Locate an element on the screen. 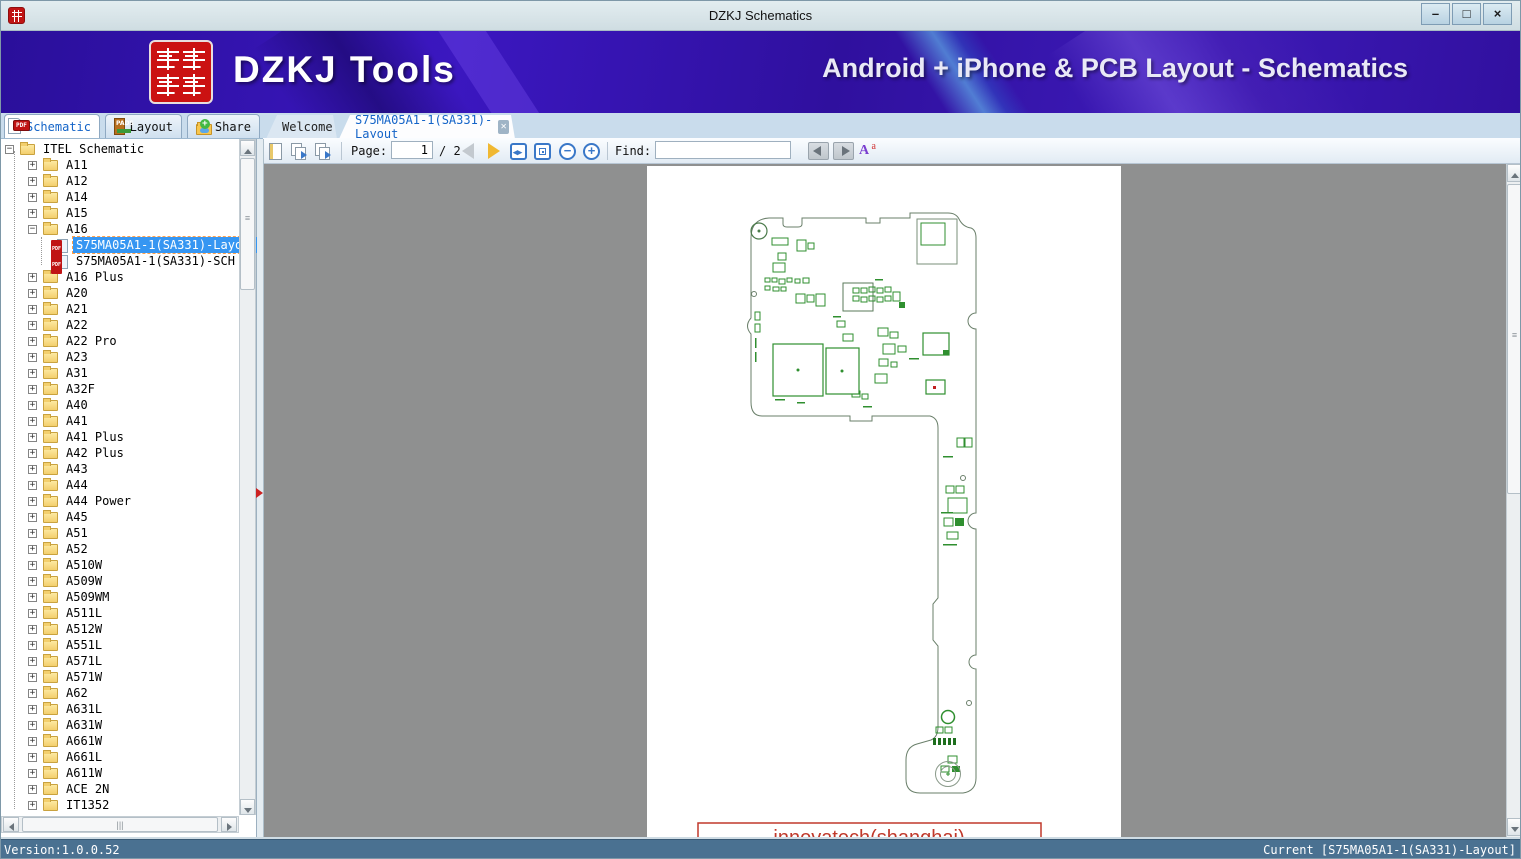 This screenshot has height=859, width=1521. tree-item-a571w: + A571W is located at coordinates (120, 677).